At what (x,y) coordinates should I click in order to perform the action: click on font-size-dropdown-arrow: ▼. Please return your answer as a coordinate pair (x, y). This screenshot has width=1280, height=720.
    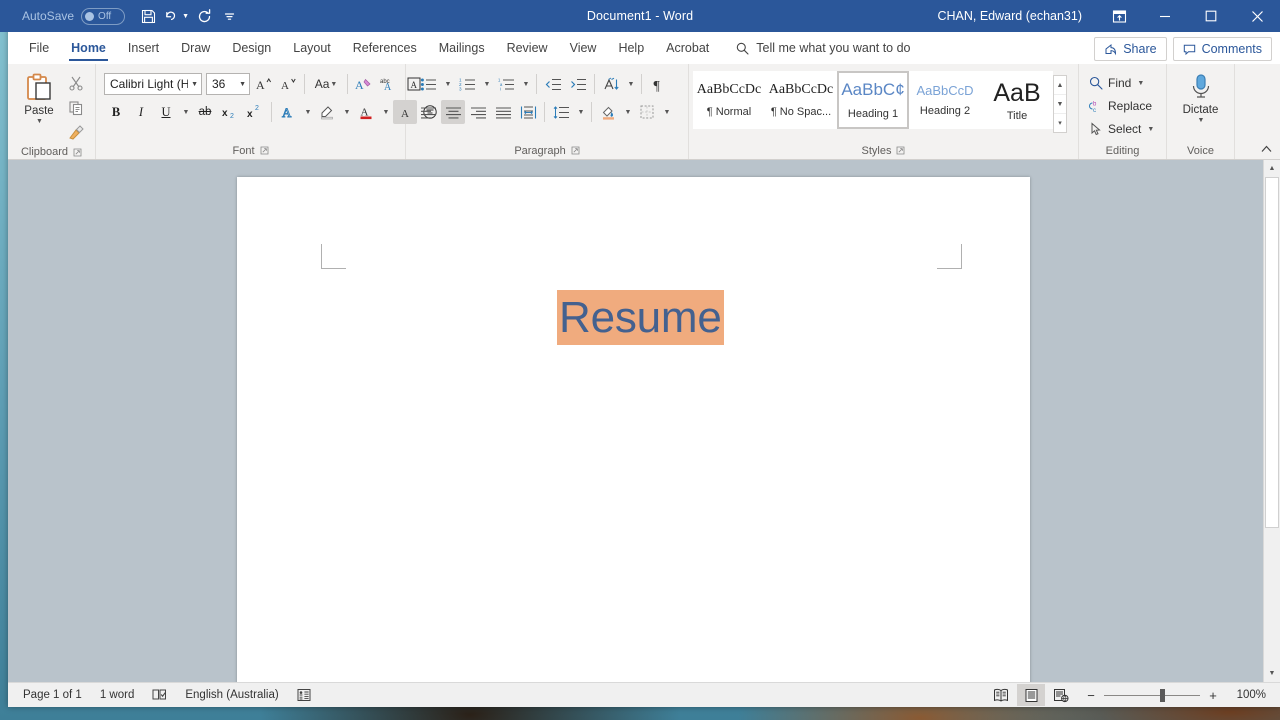
    Looking at the image, I should click on (241, 84).